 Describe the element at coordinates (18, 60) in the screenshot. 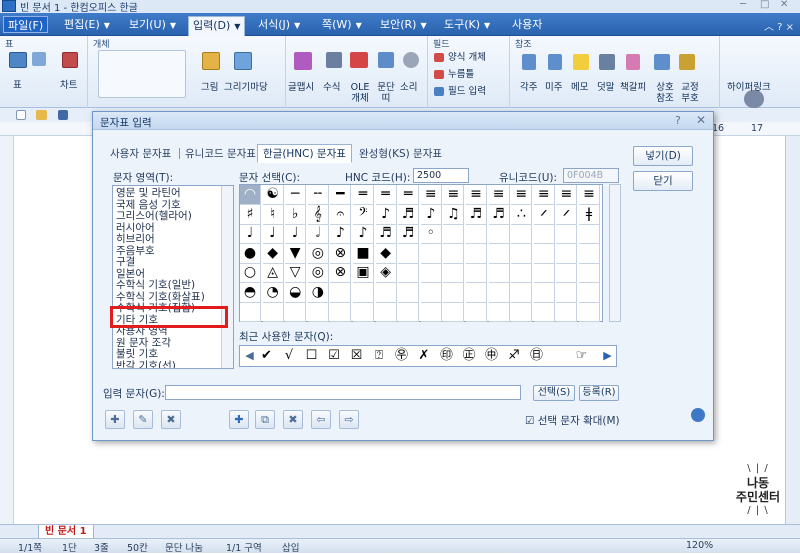

I see `table-icon` at that location.